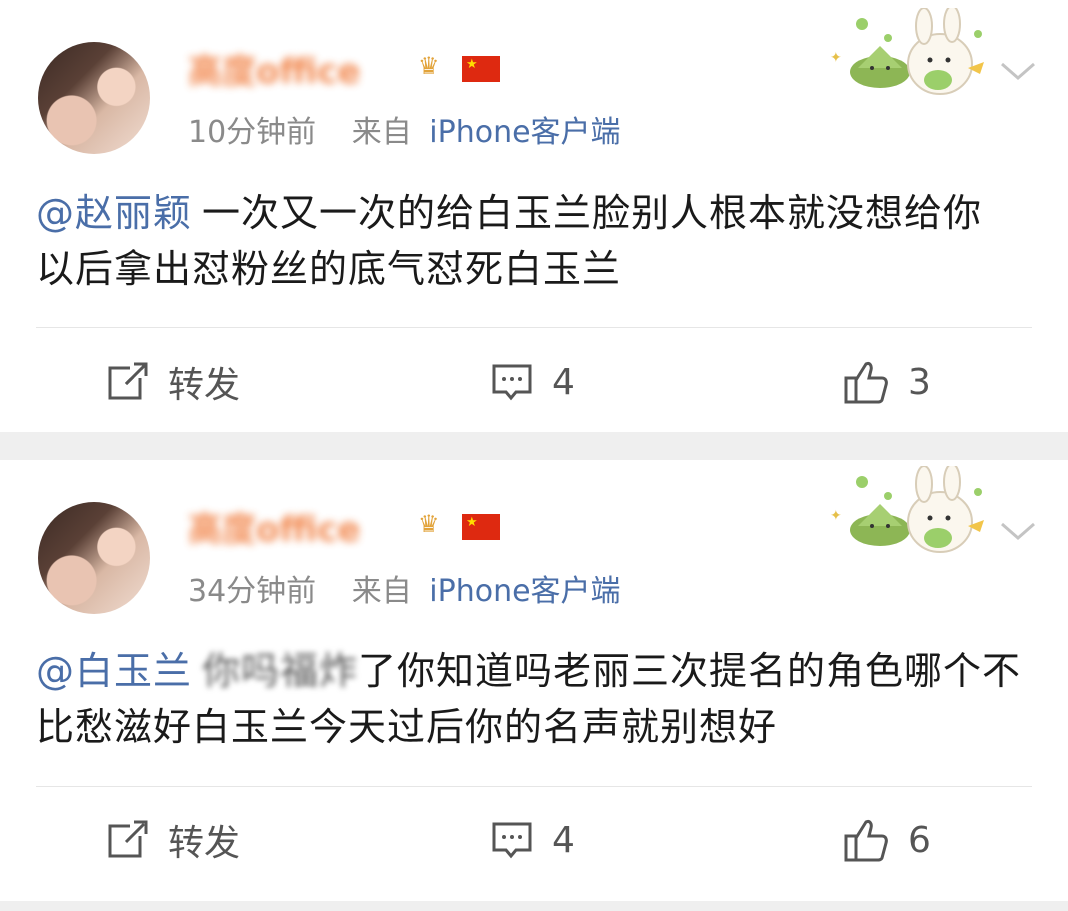 Image resolution: width=1068 pixels, height=911 pixels. I want to click on action-bar: 转发 4 3, so click(534, 382).